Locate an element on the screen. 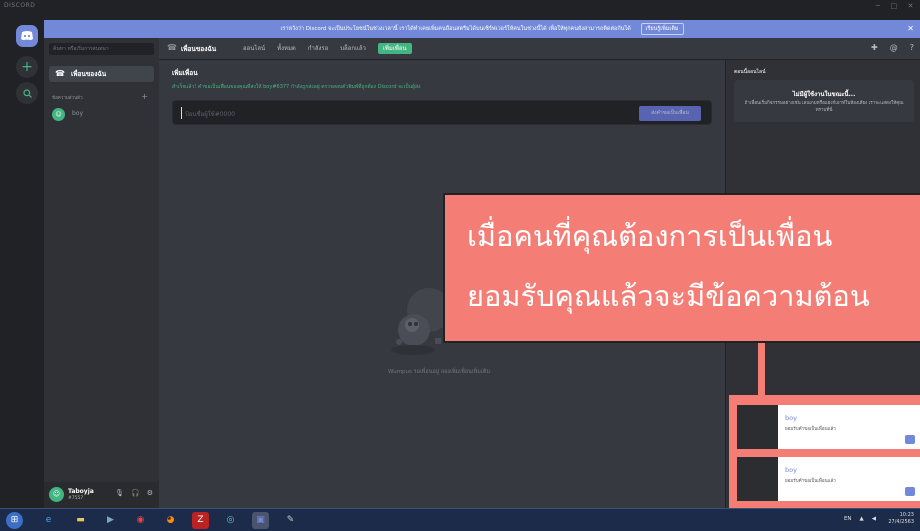 This screenshot has height=531, width=920. callout-line-2: ยอมรับคุณแล้วจะมีข้อความต้อน is located at coordinates (668, 296).